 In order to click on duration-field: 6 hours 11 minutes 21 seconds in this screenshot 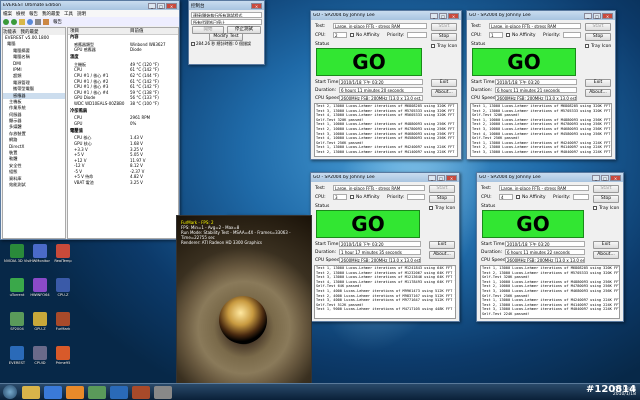, I will do `click(536, 90)`.